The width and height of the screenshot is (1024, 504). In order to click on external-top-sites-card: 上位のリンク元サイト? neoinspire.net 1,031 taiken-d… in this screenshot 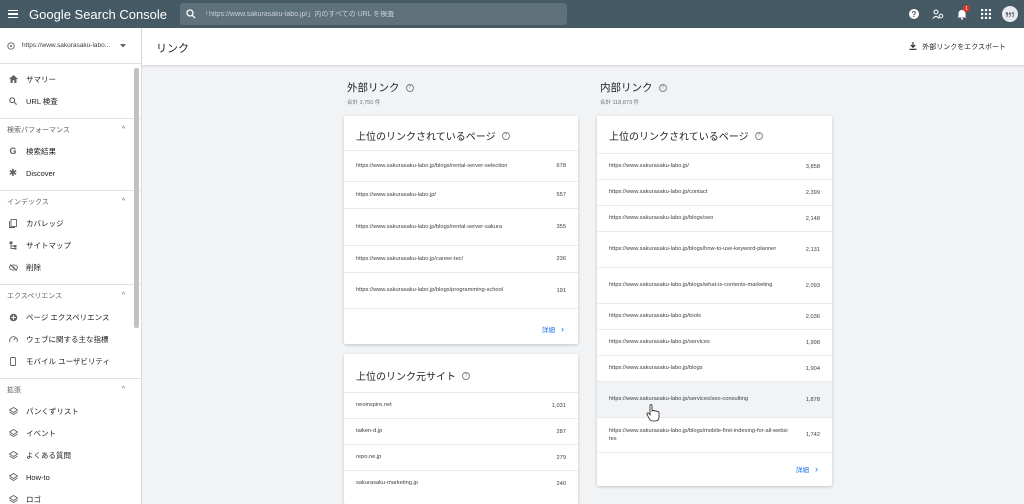, I will do `click(461, 429)`.